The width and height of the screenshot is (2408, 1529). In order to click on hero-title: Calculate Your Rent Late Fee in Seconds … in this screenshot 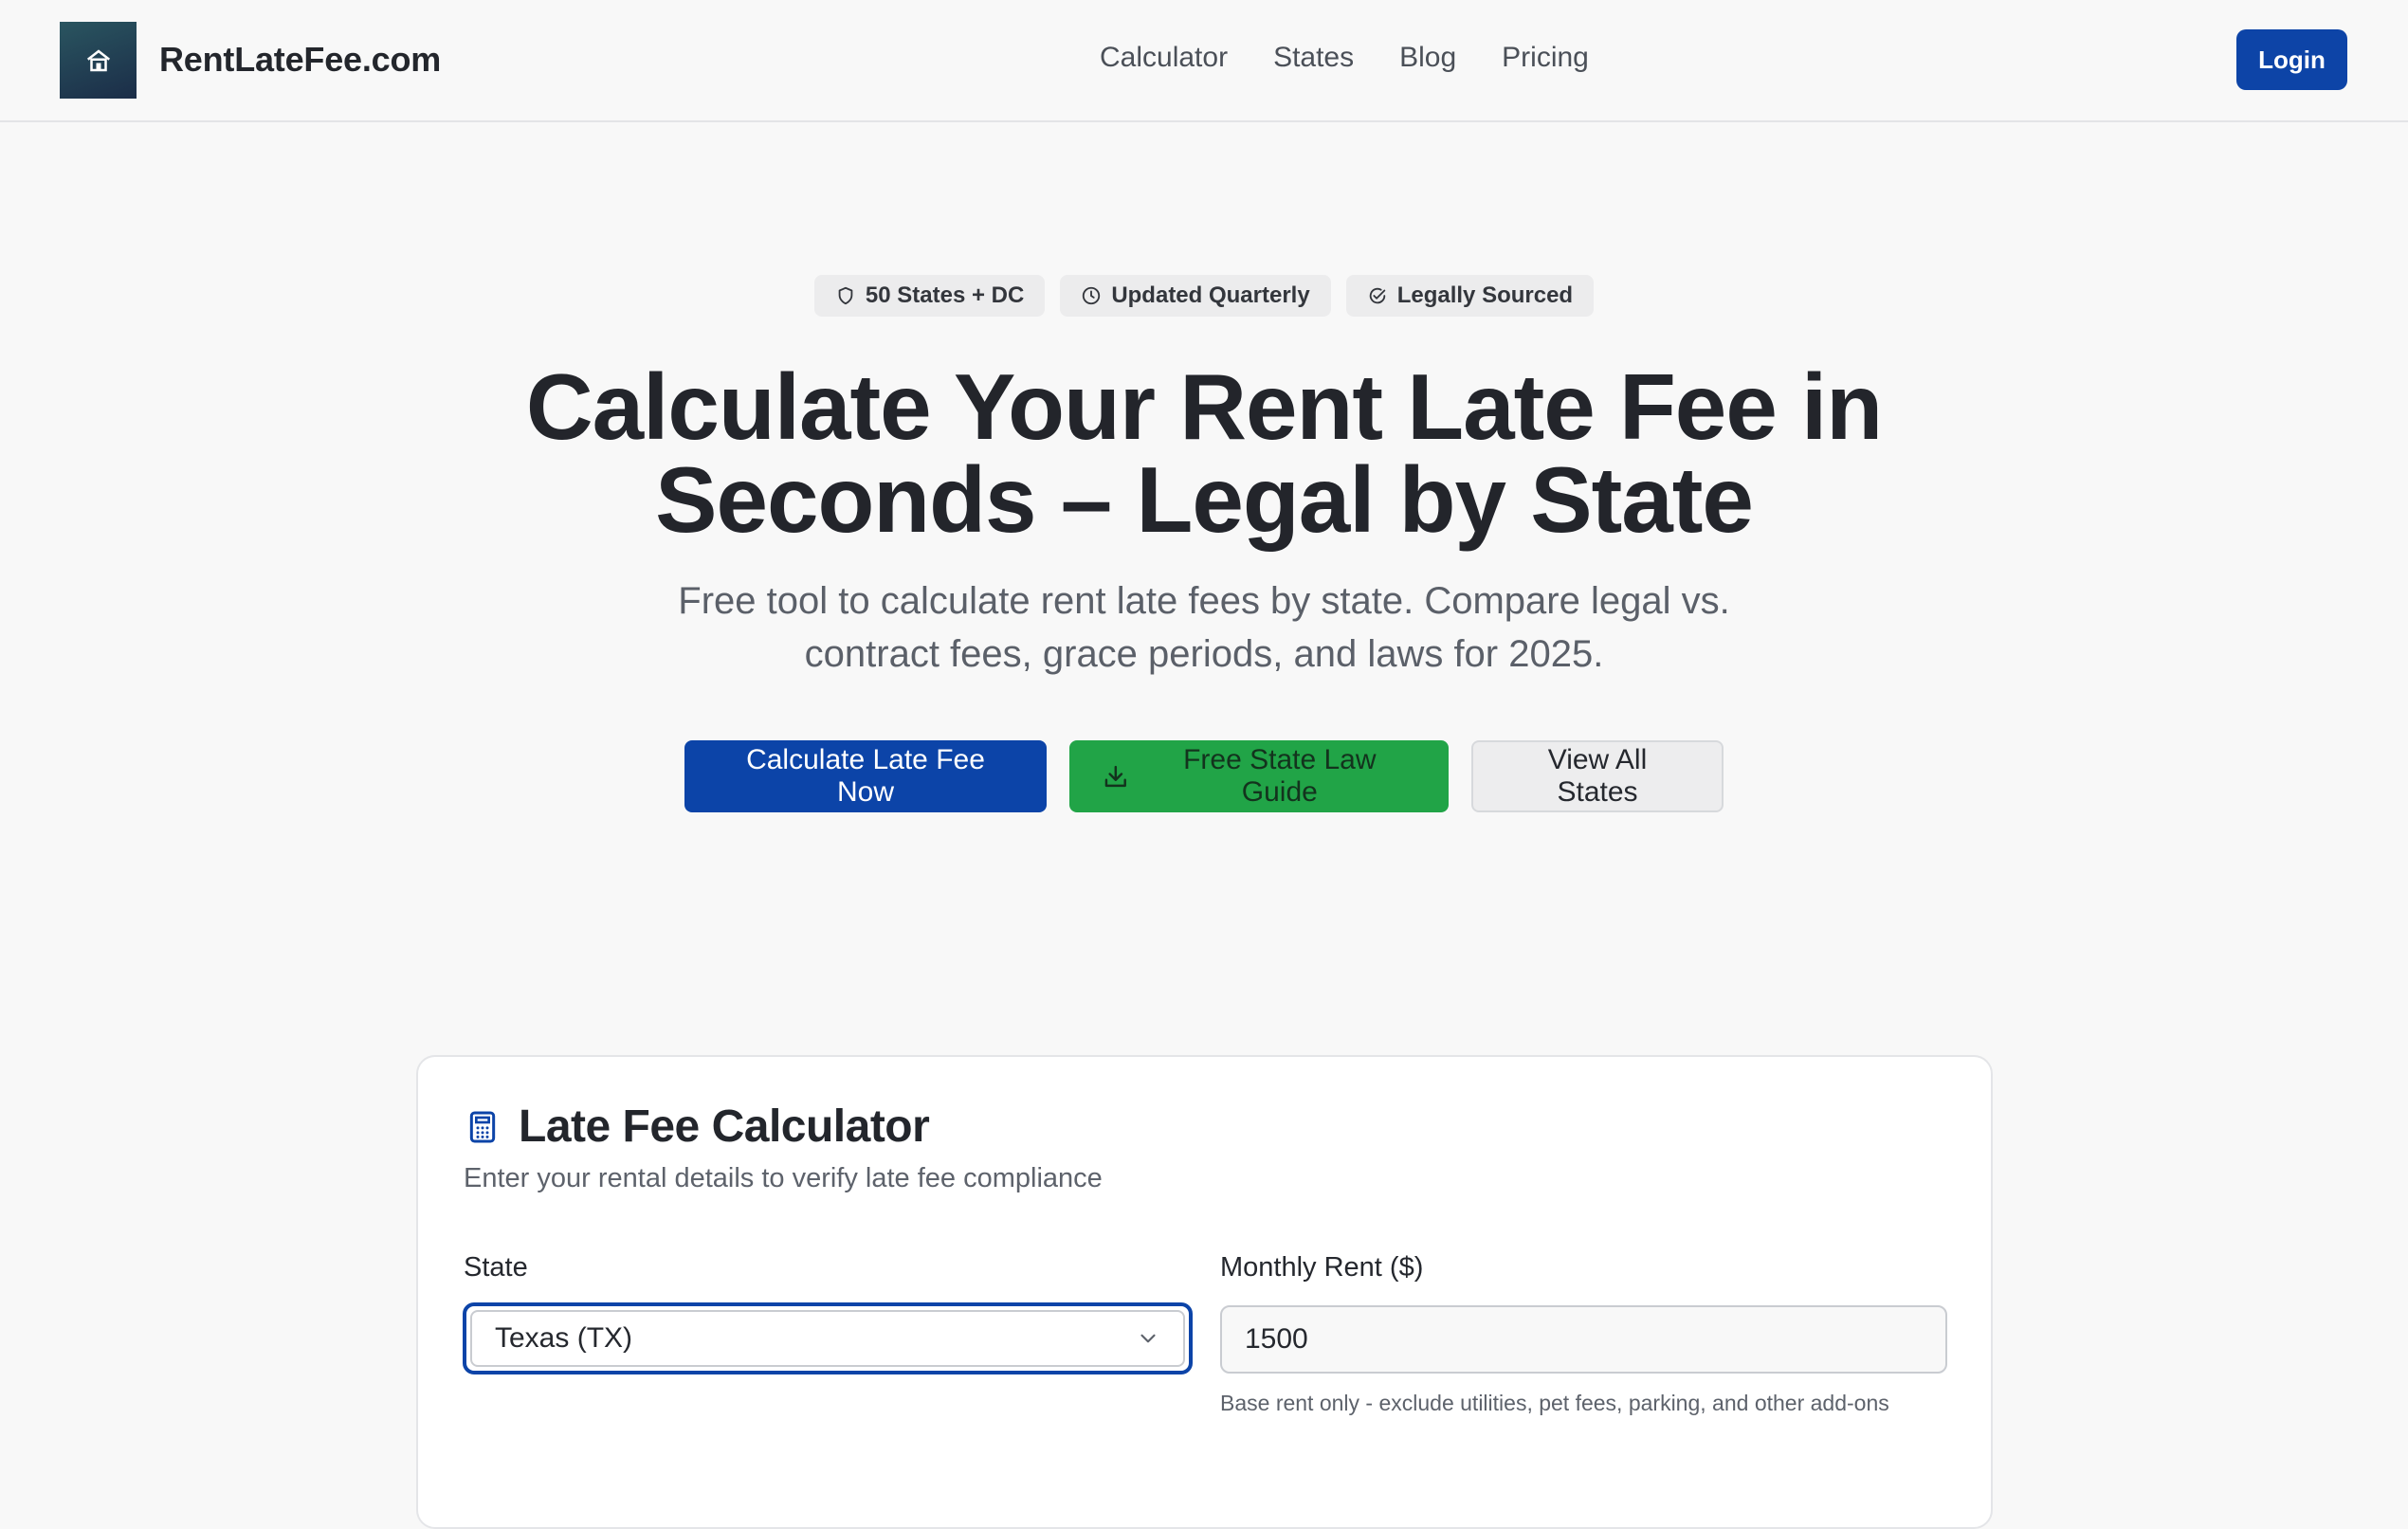, I will do `click(1204, 453)`.